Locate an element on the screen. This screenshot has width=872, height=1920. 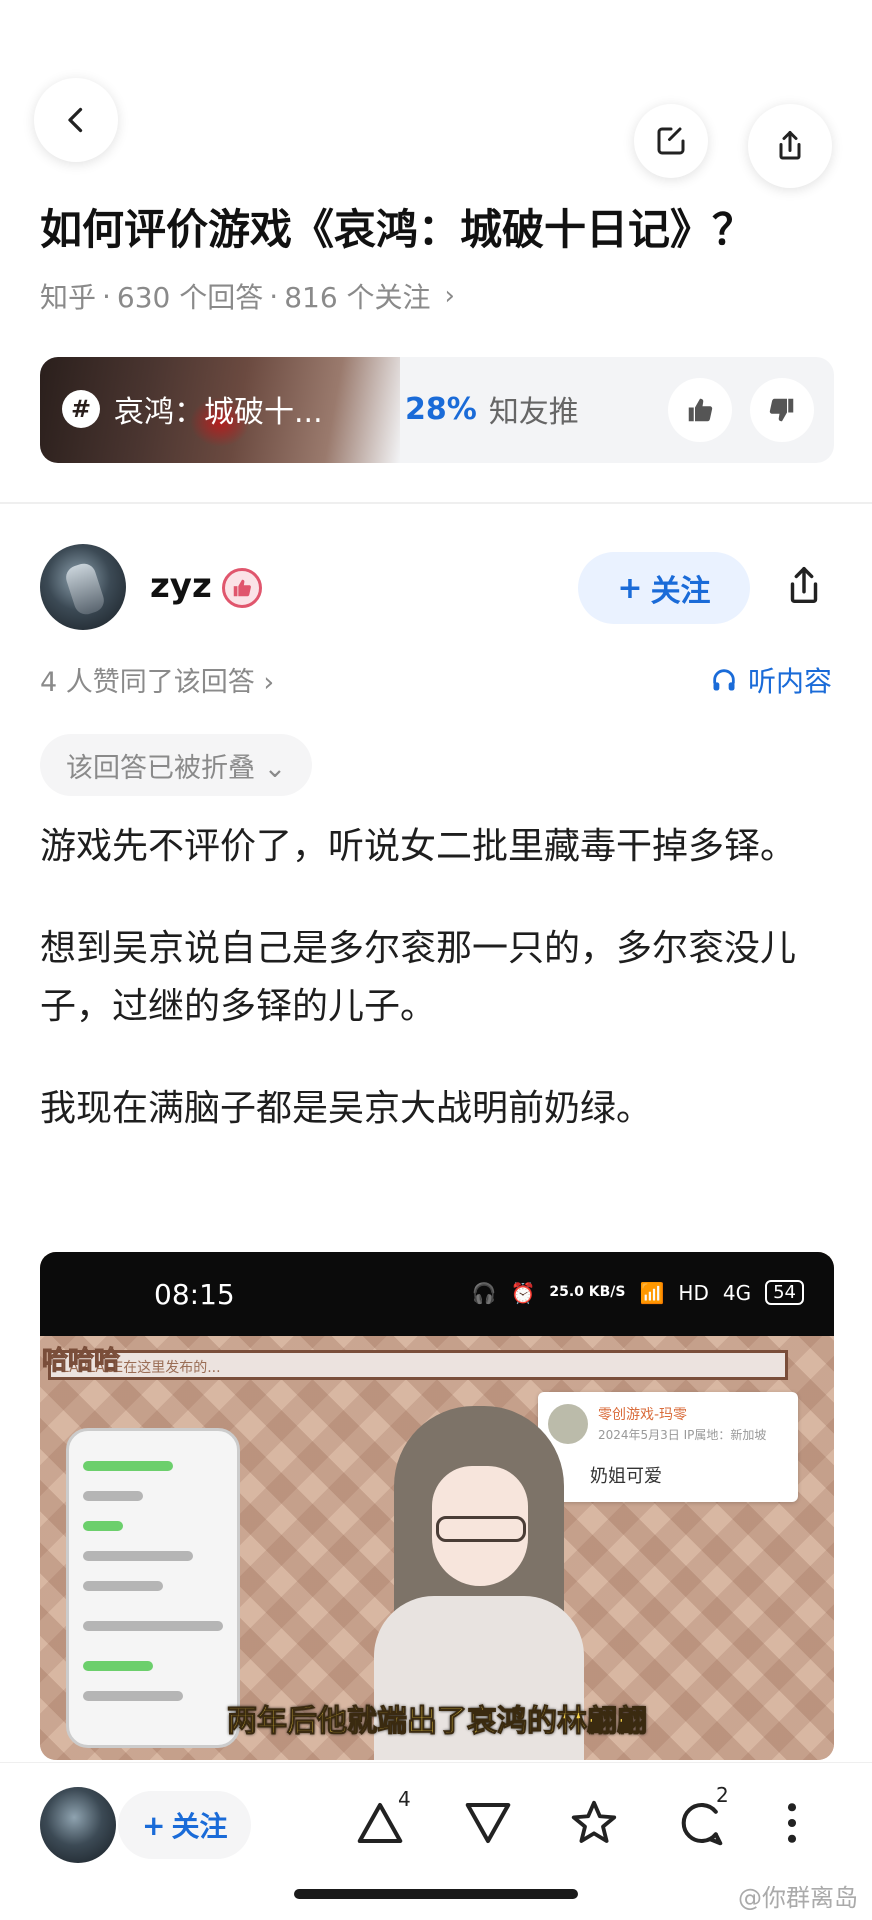
headphones-icon is located at coordinates (724, 680).